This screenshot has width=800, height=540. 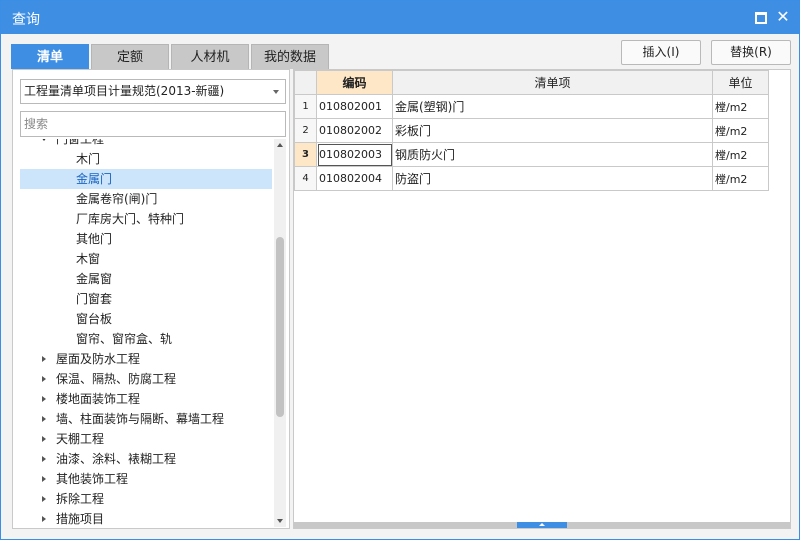 I want to click on tree-item-wood-window: 木窗, so click(x=146, y=259).